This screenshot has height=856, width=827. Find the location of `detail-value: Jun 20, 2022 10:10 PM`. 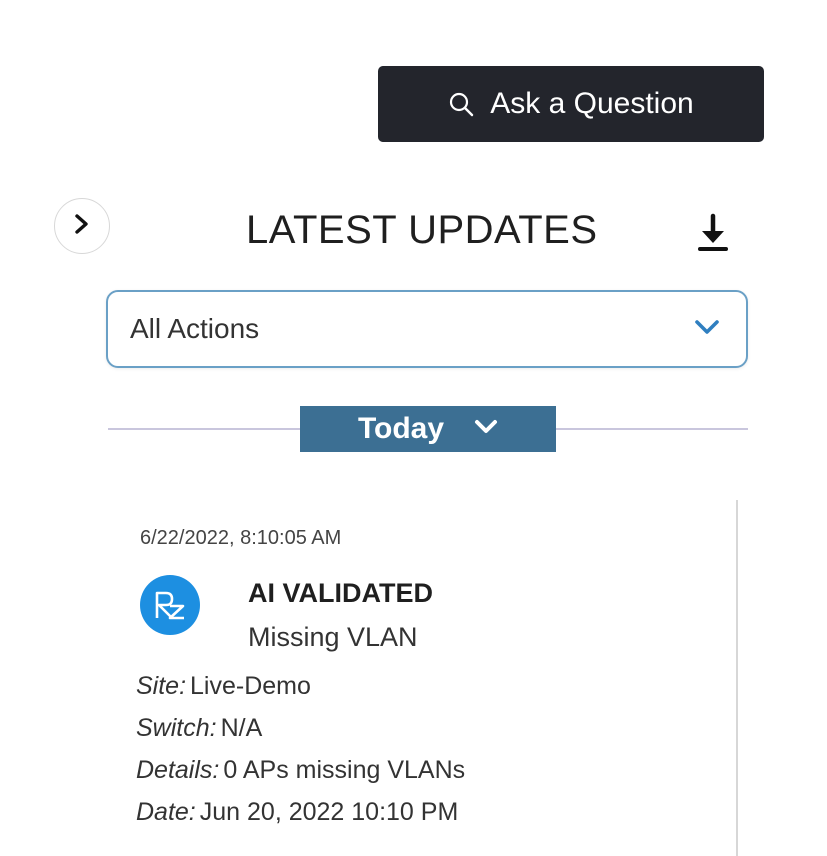

detail-value: Jun 20, 2022 10:10 PM is located at coordinates (329, 812).